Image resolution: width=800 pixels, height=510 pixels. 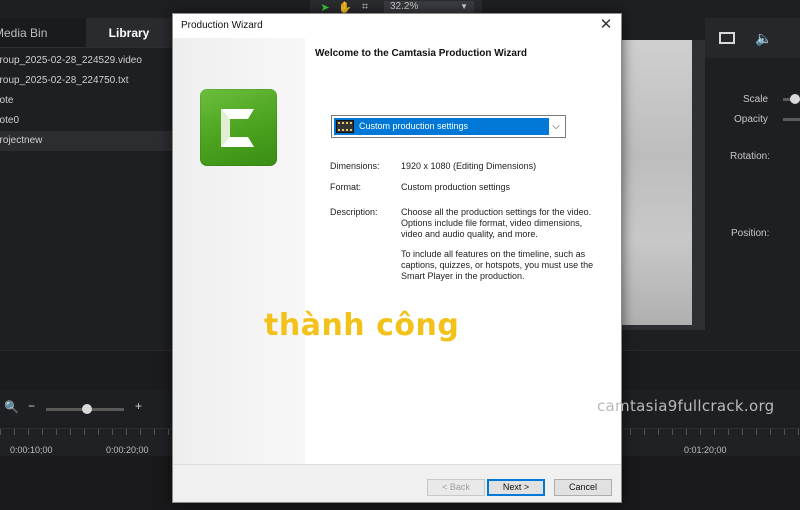 What do you see at coordinates (657, 182) in the screenshot?
I see `canvas-preview` at bounding box center [657, 182].